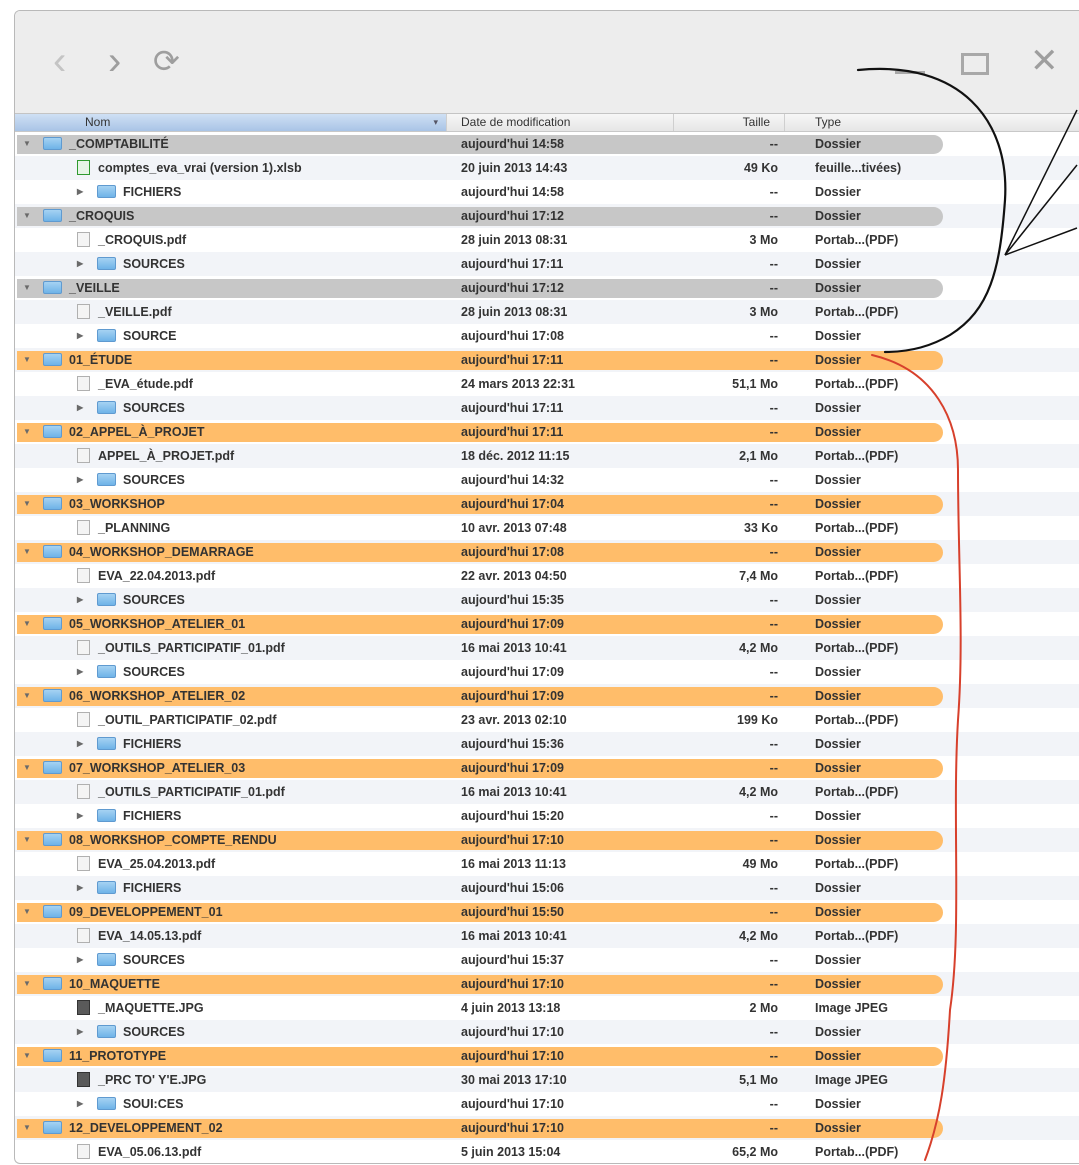 The width and height of the screenshot is (1079, 1165). Describe the element at coordinates (547, 288) in the screenshot. I see `folder-row: ▼ _VEILLE aujourd'hui 17:12 -- Dossier` at that location.